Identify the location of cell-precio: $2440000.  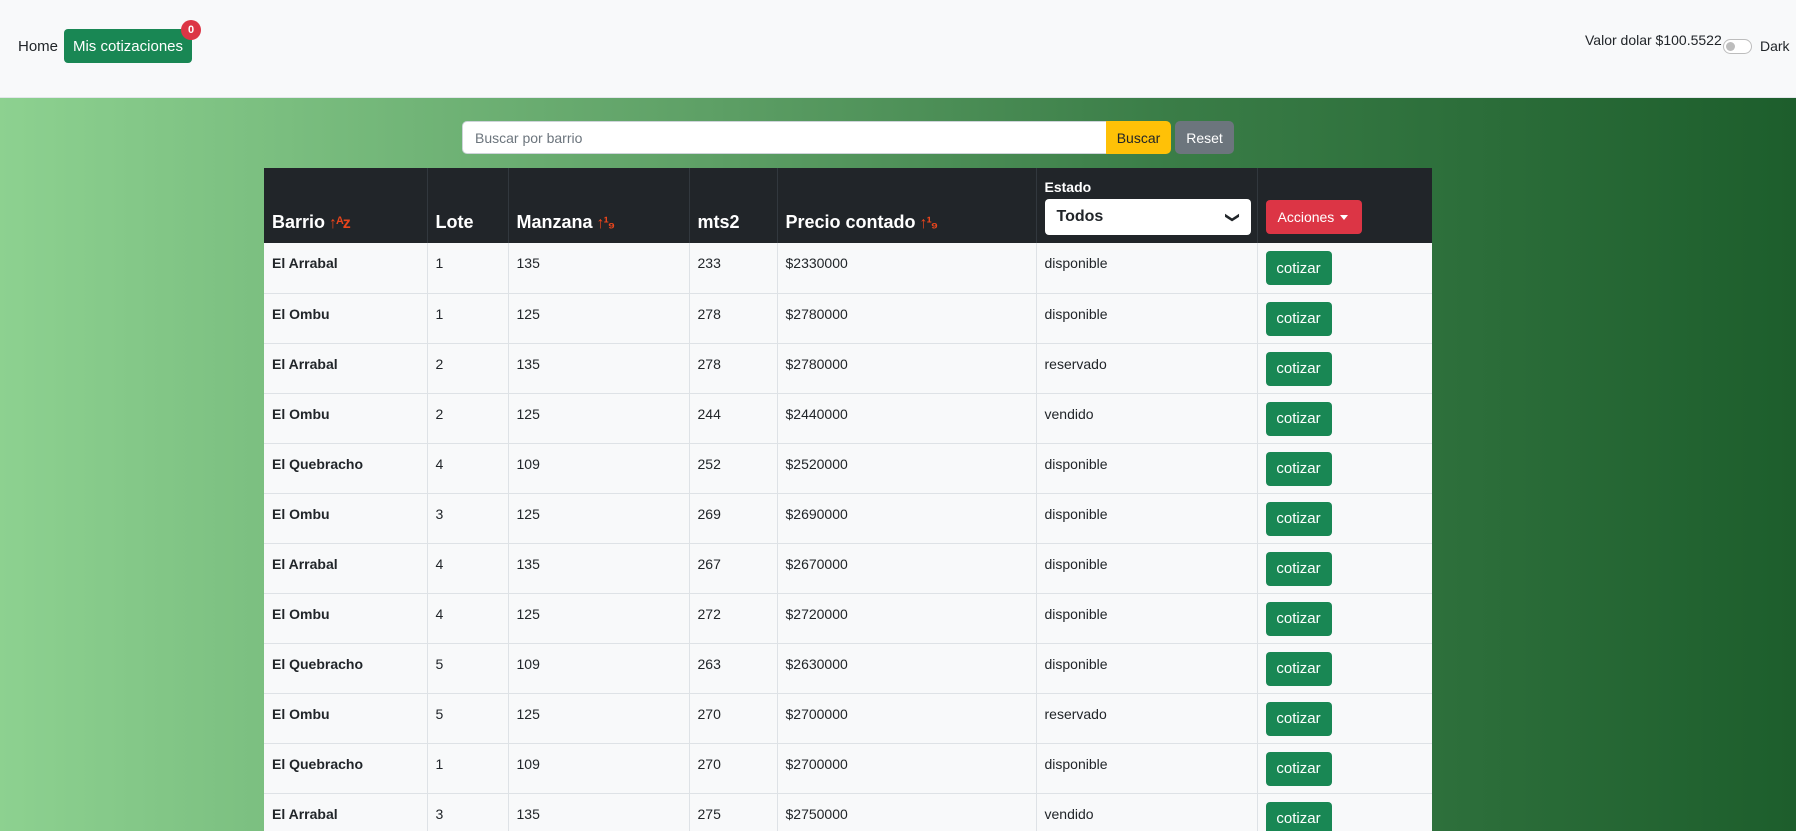
(907, 418).